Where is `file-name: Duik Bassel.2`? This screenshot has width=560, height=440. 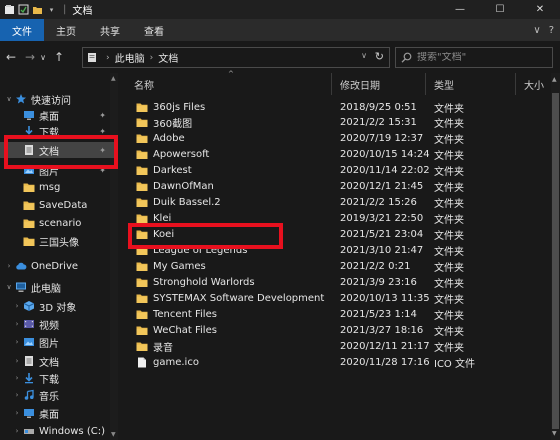
file-name: Duik Bassel.2 is located at coordinates (187, 203).